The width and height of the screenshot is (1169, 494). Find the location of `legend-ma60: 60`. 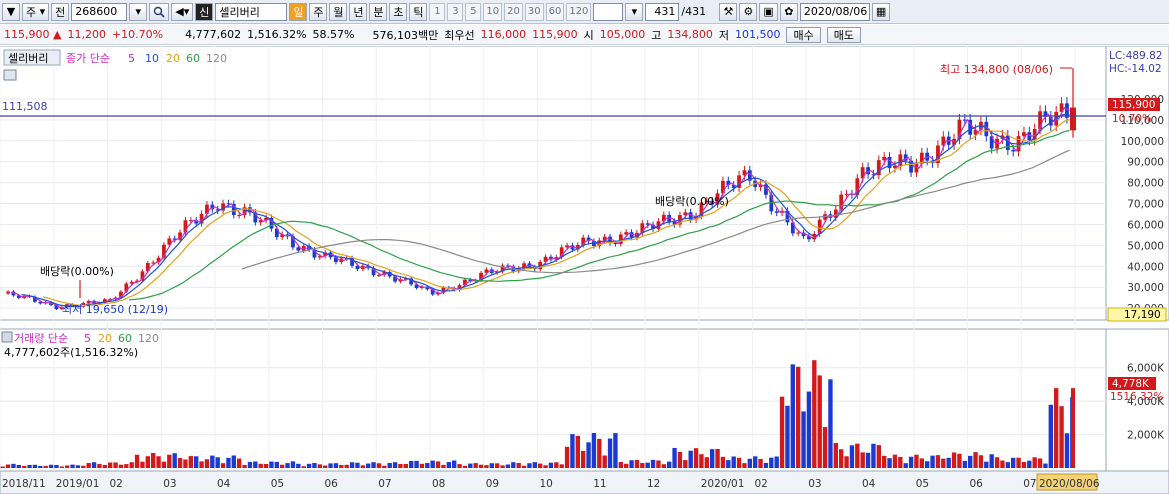

legend-ma60: 60 is located at coordinates (193, 58).